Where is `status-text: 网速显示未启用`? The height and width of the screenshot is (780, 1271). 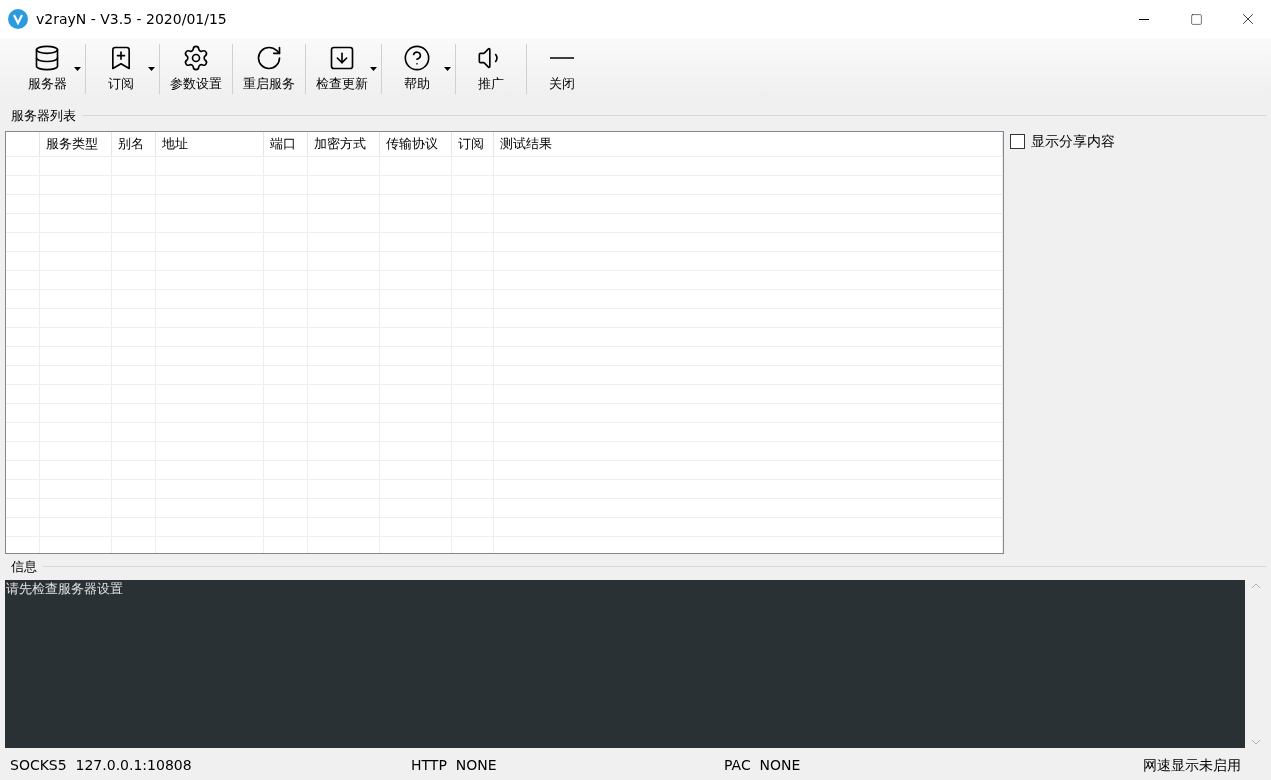
status-text: 网速显示未启用 is located at coordinates (1192, 765).